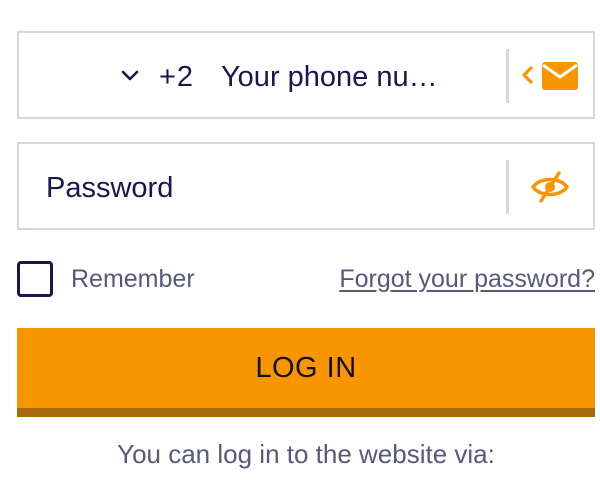 The height and width of the screenshot is (480, 600). I want to click on password-input: Password, so click(109, 188).